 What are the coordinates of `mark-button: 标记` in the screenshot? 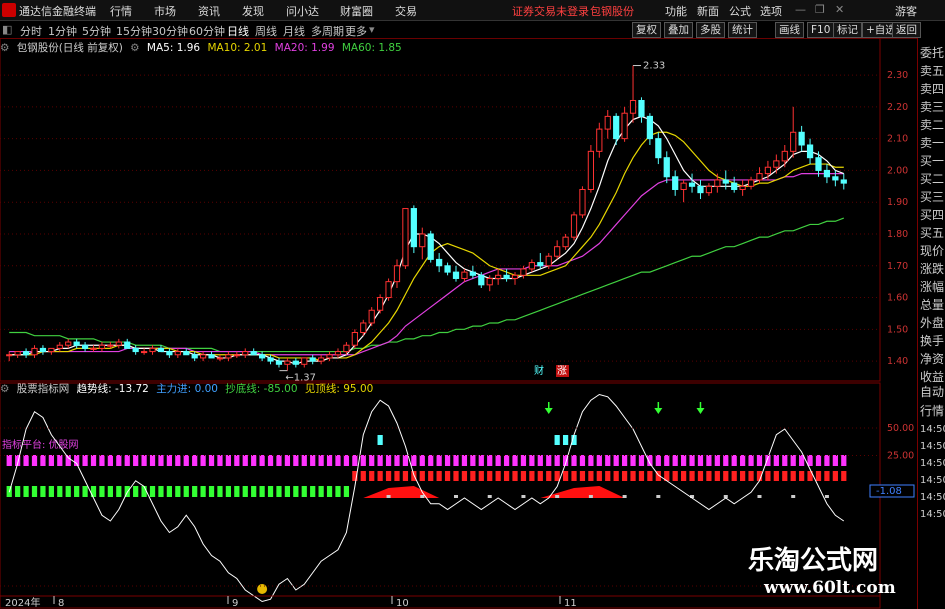 It's located at (847, 30).